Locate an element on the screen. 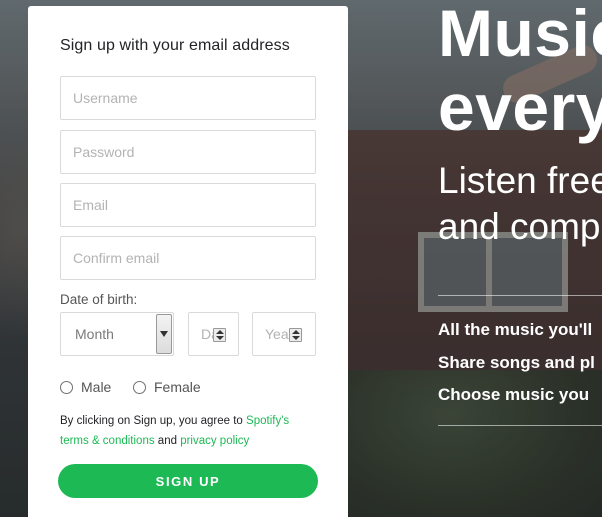  hero-headline-line-1: Music for is located at coordinates (520, 35).